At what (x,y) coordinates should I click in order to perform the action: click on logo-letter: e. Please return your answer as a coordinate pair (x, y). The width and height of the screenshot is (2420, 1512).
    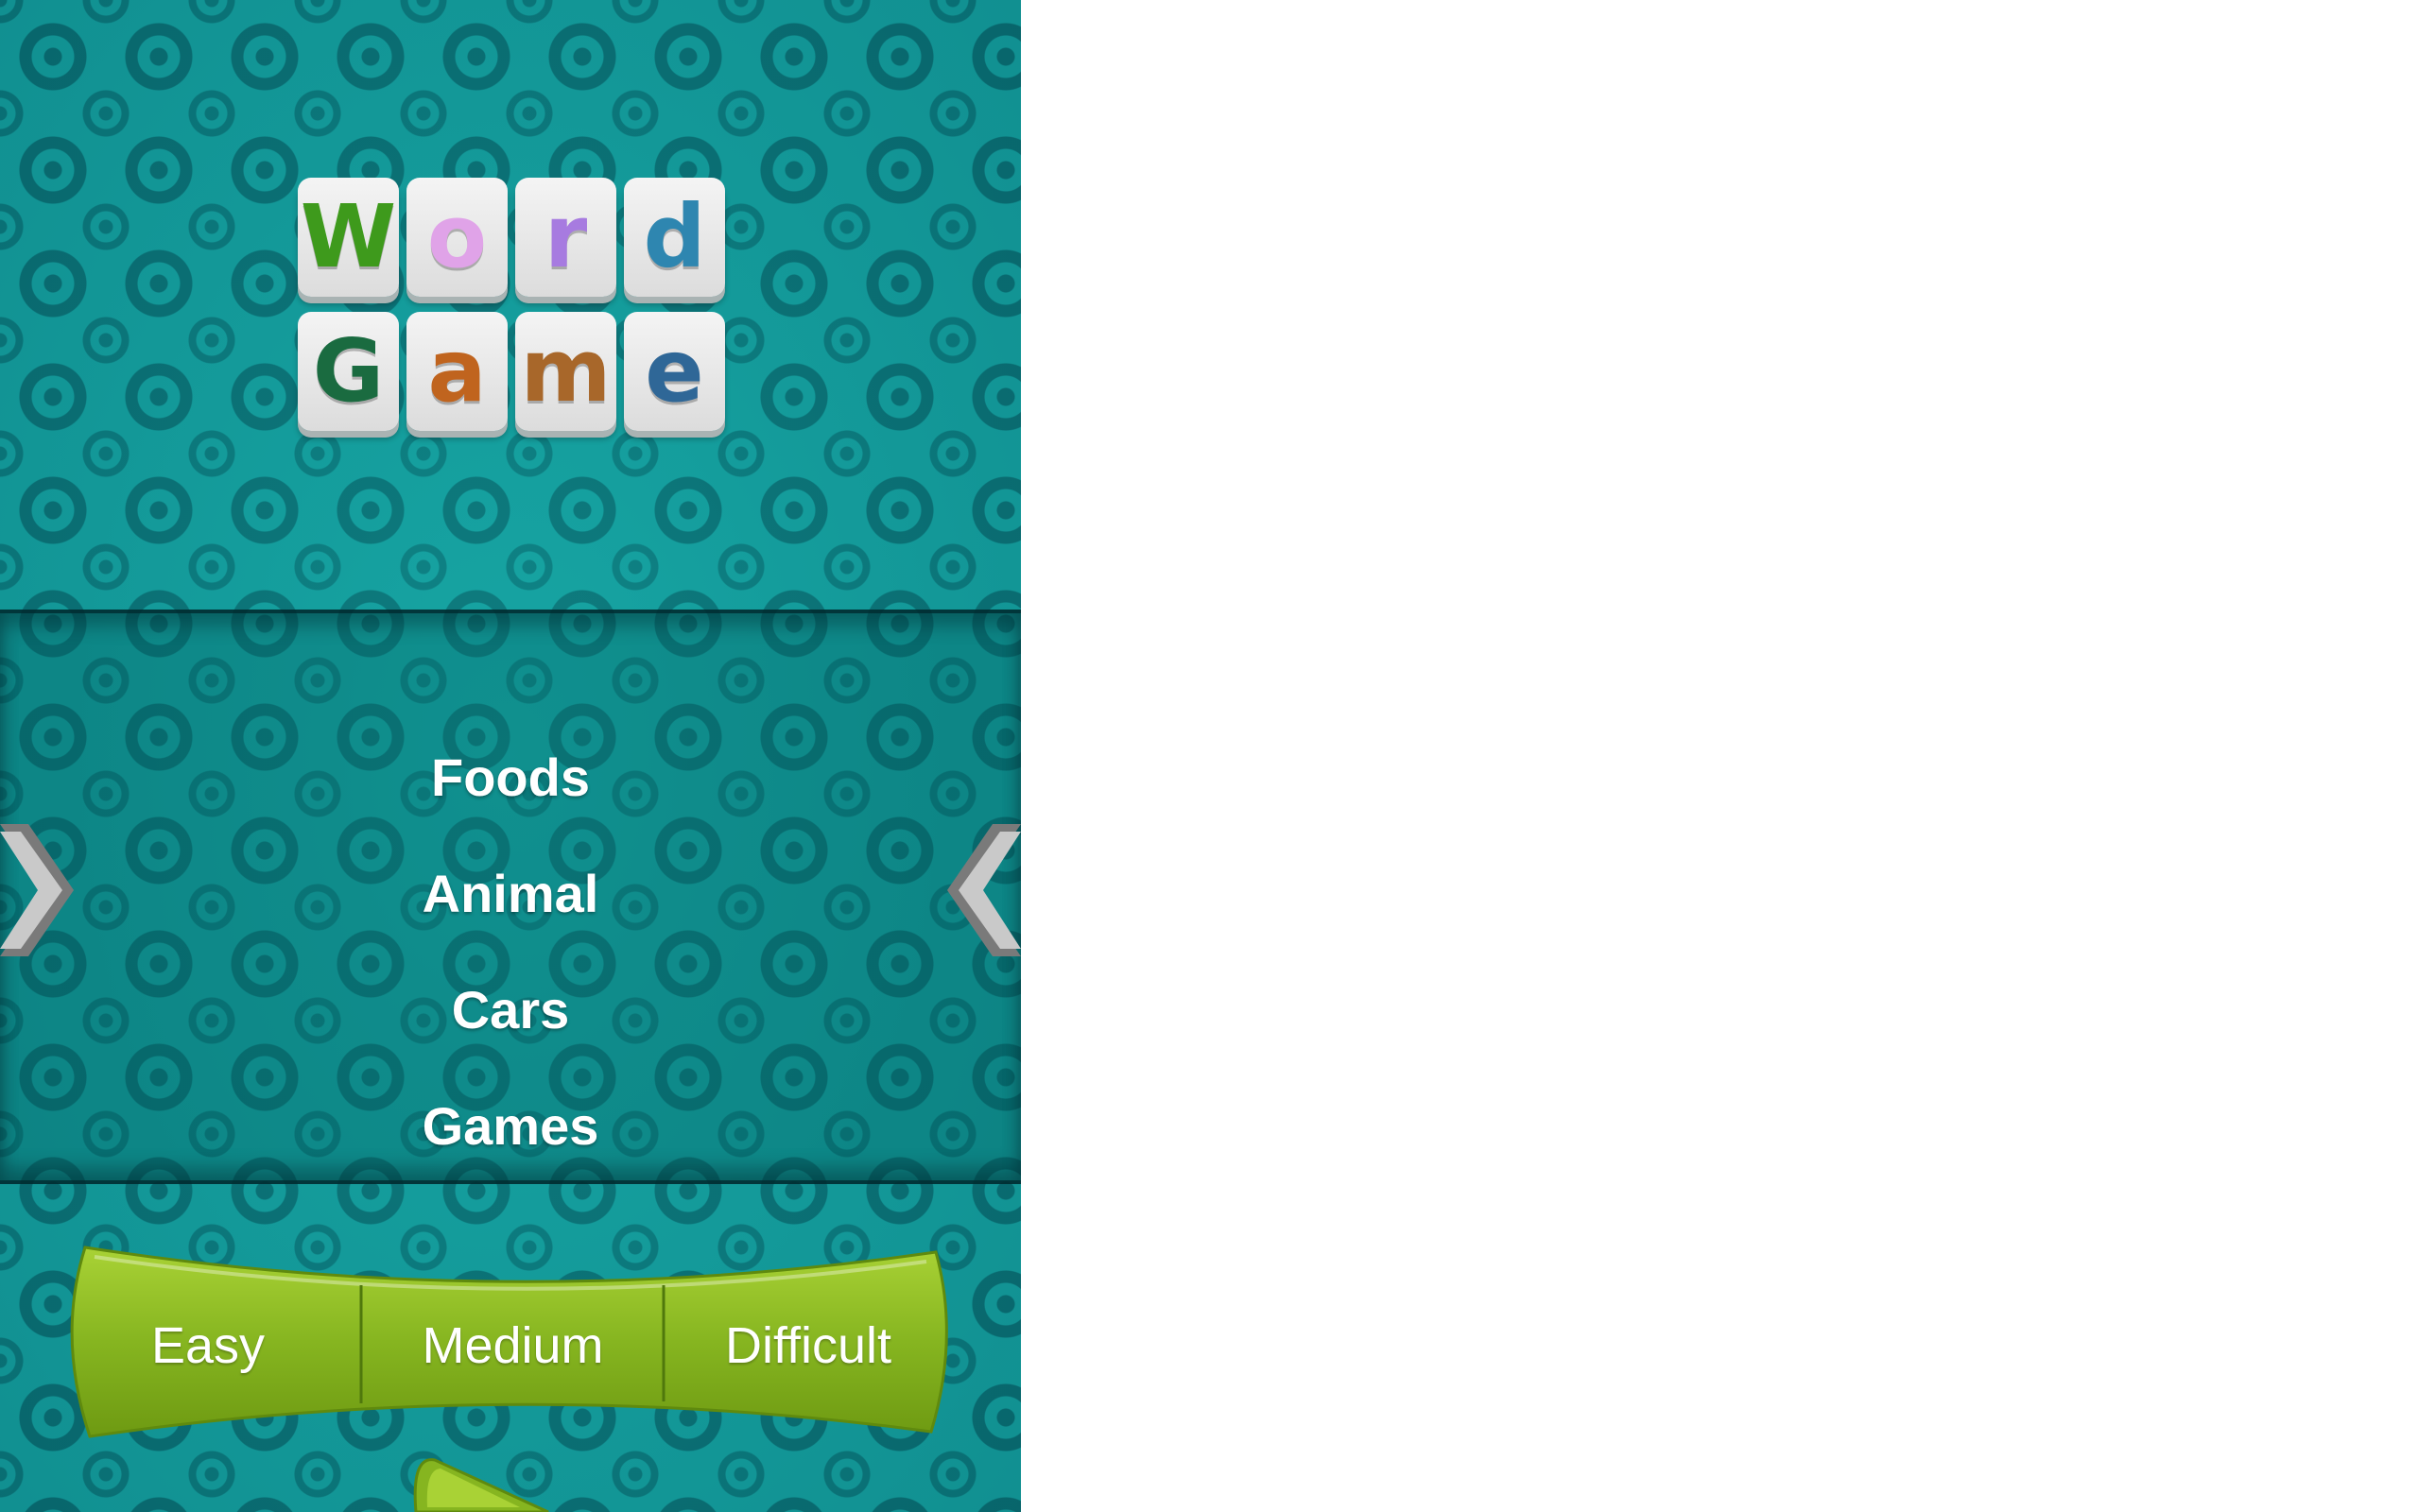
    Looking at the image, I should click on (674, 370).